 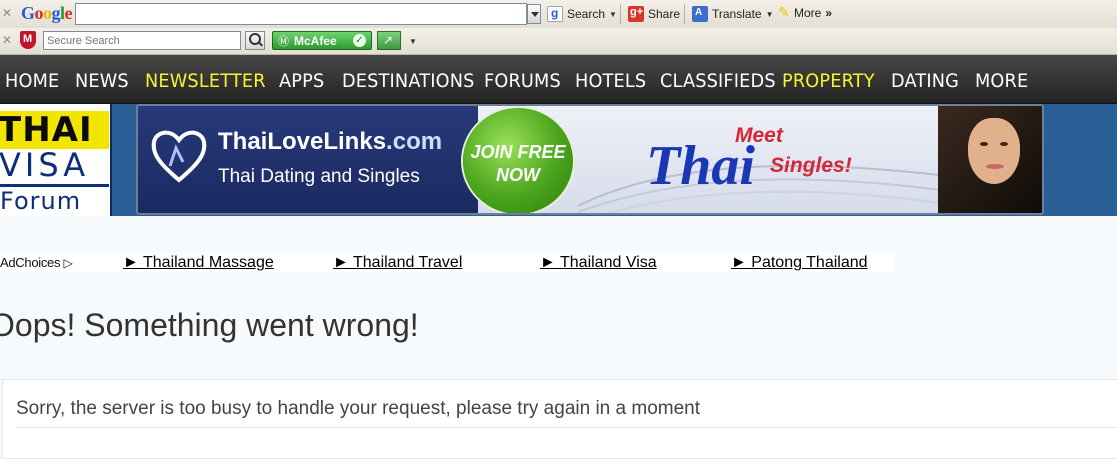 I want to click on share-label: Share, so click(x=664, y=14).